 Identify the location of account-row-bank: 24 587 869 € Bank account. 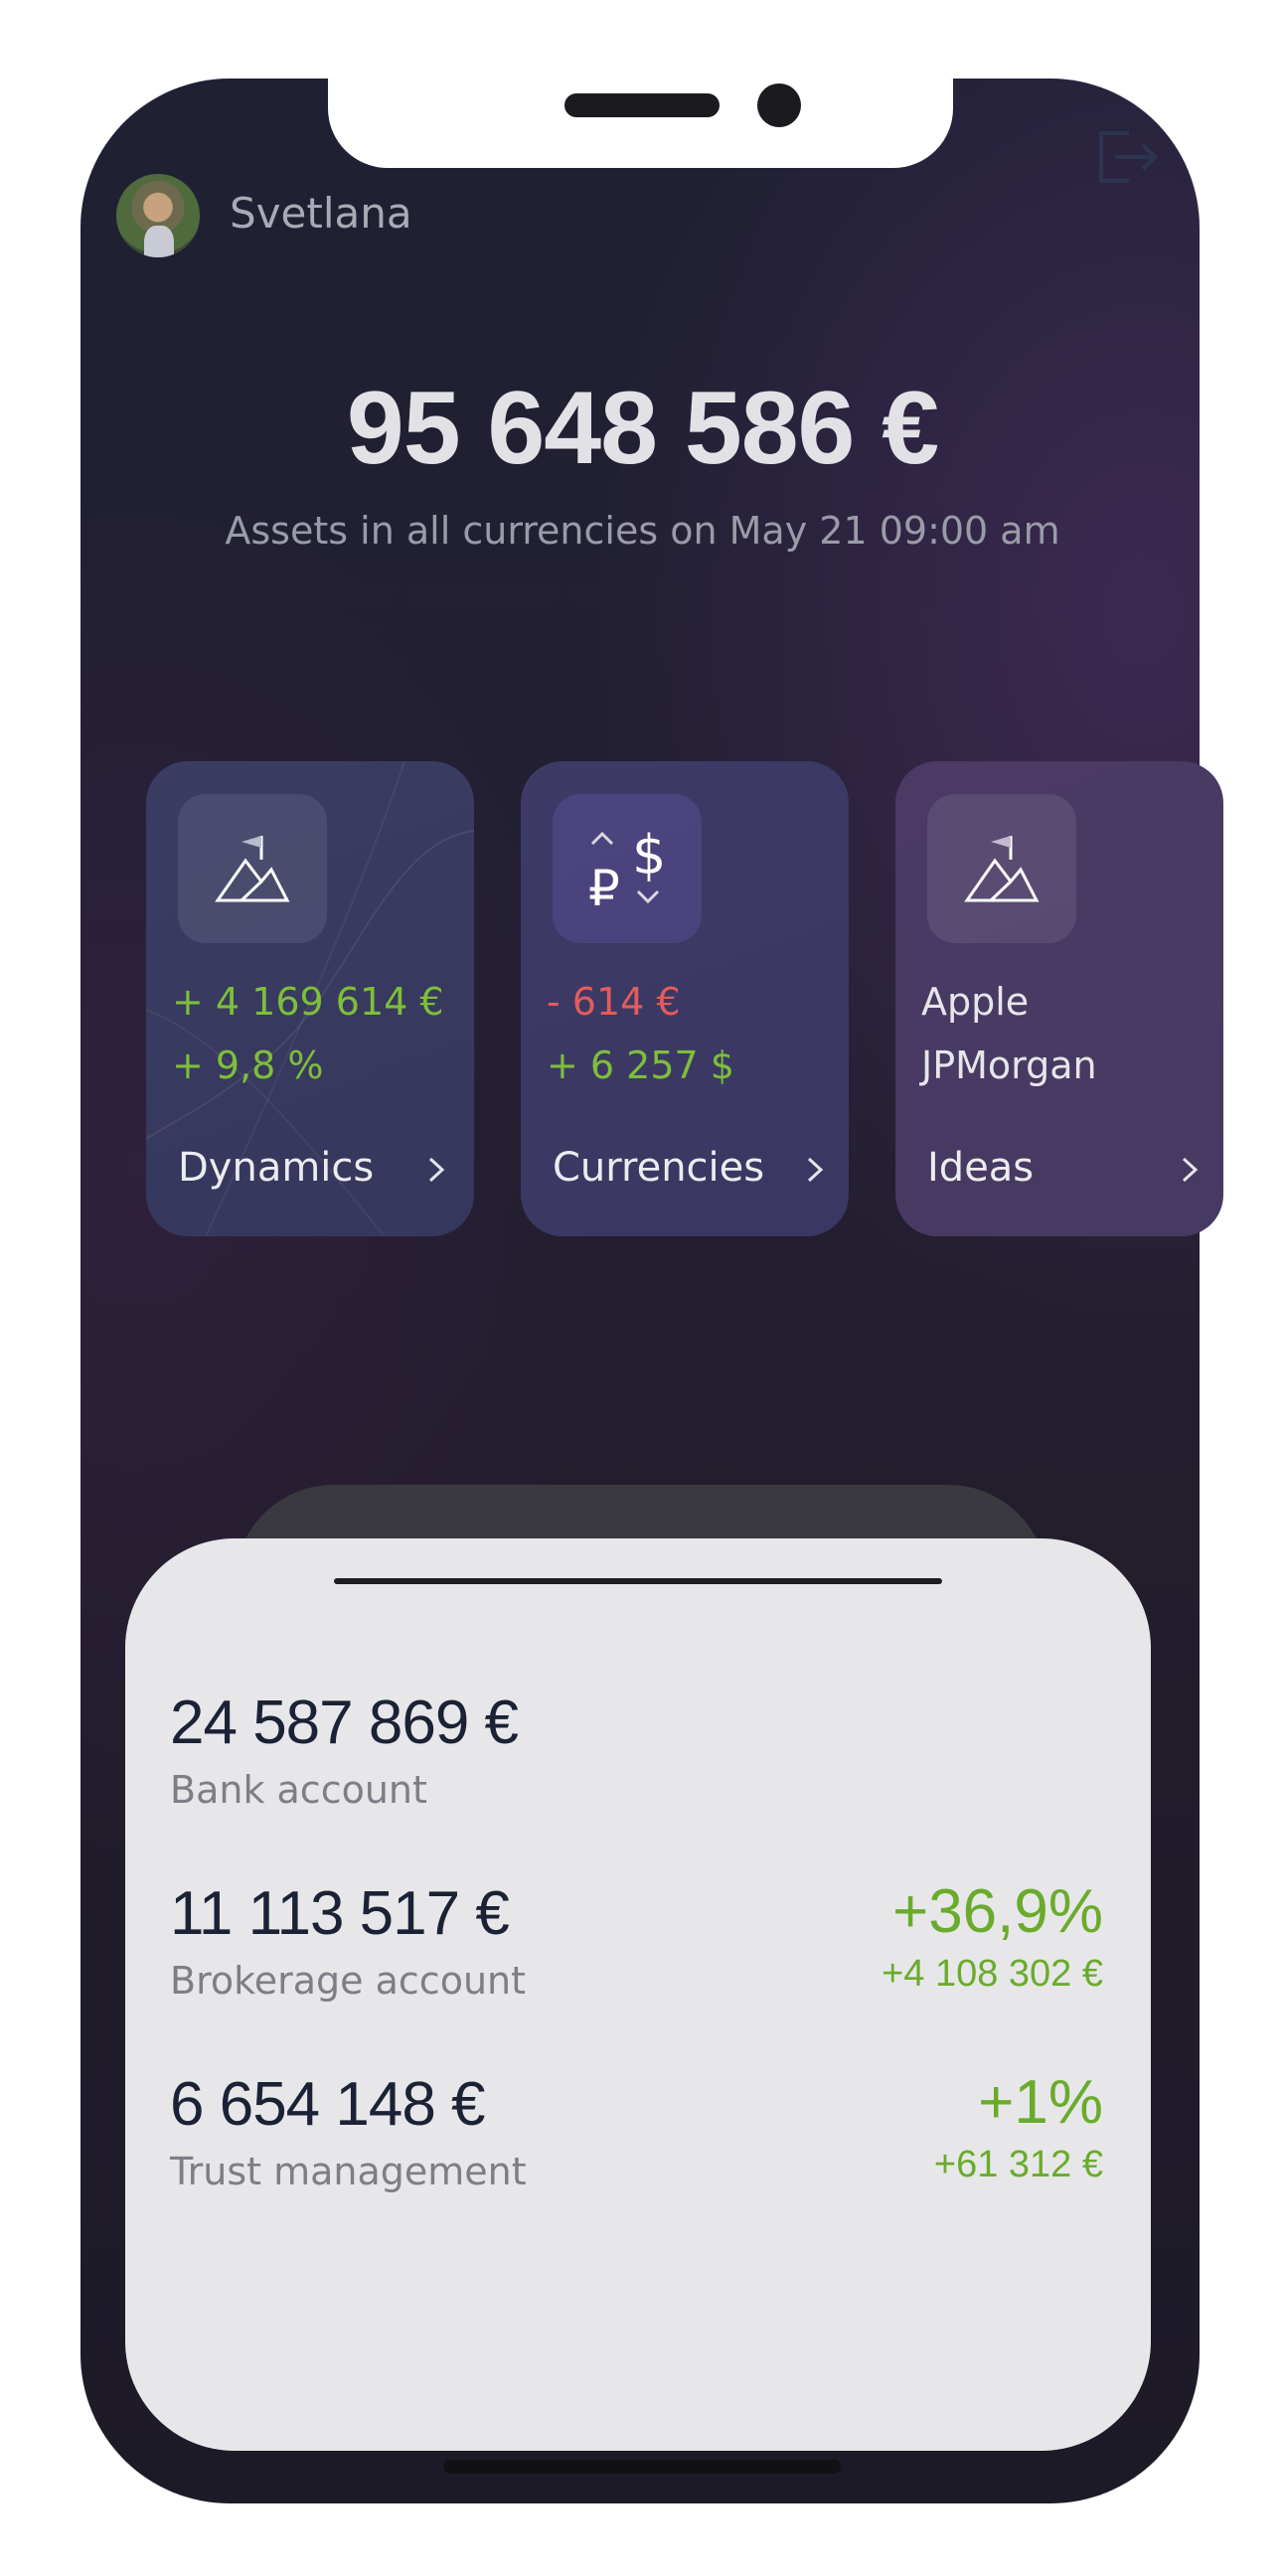
(344, 1750).